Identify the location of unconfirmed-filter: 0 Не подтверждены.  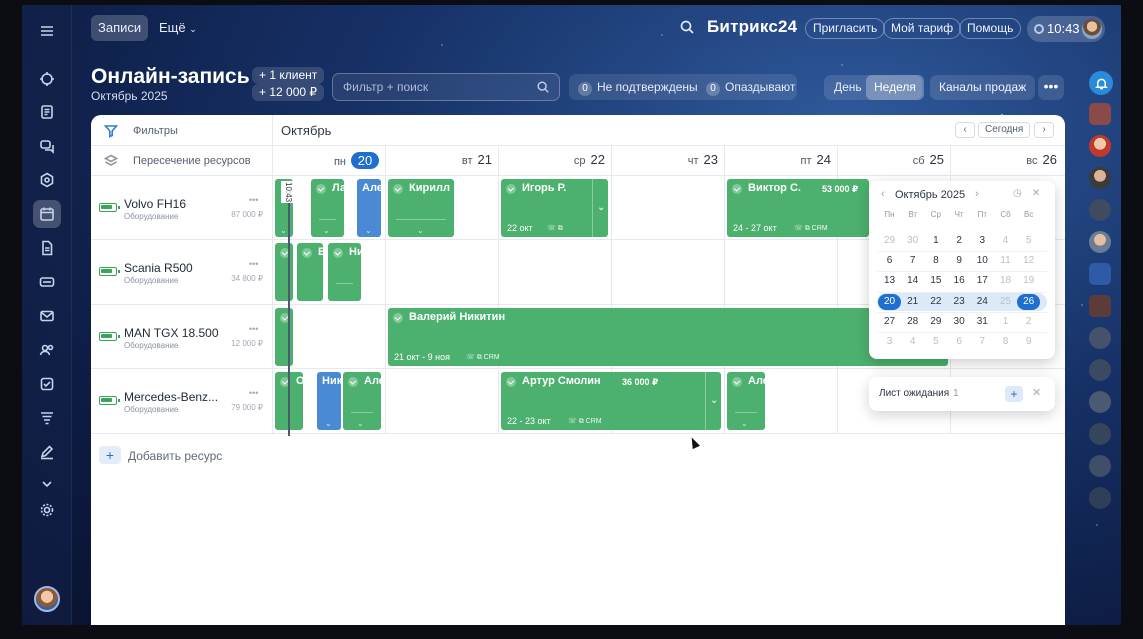
(638, 88).